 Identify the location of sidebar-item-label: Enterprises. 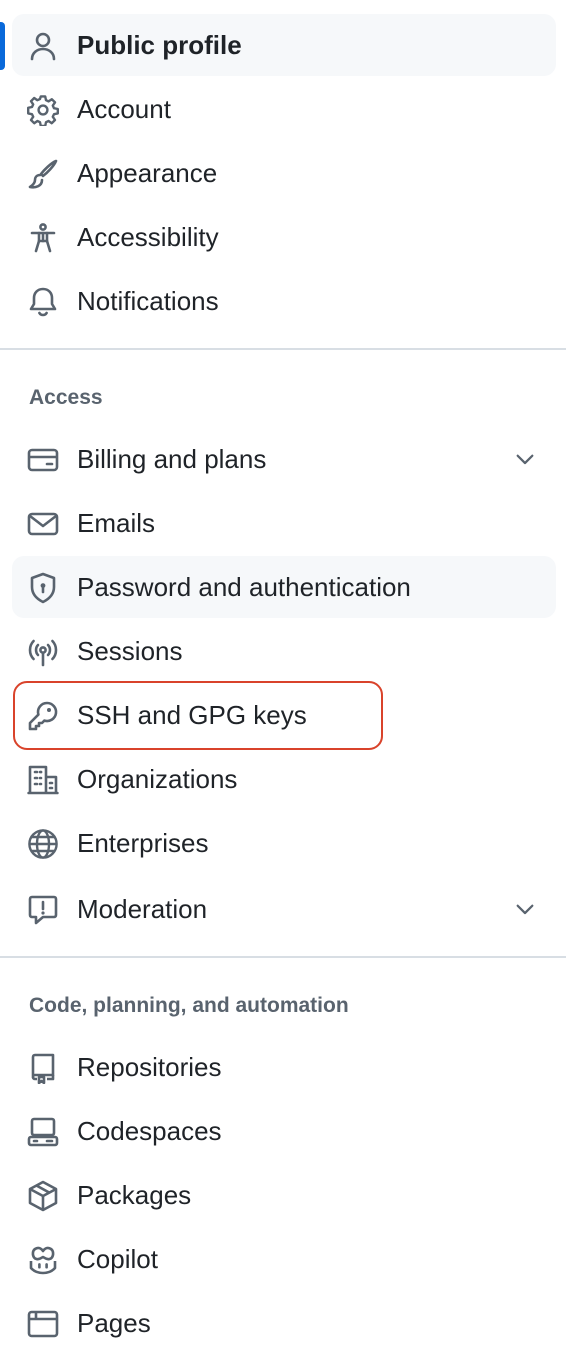
(143, 843).